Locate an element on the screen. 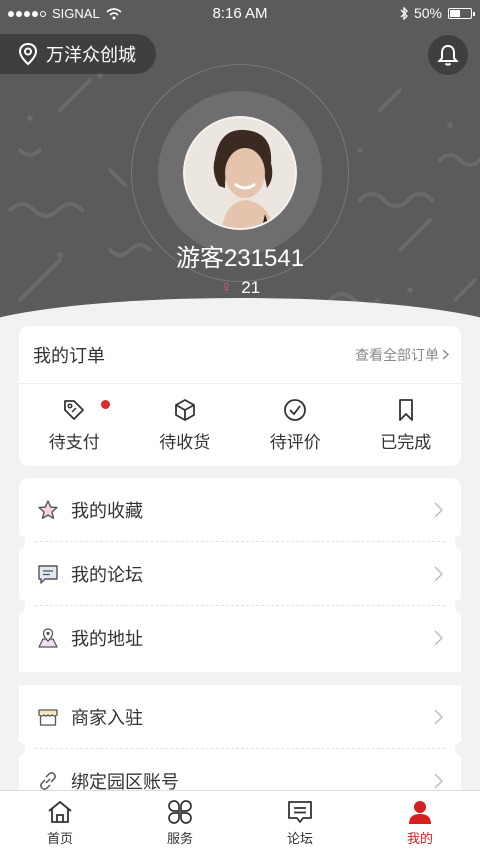 The image size is (480, 854). order-completed-label: 已完成 is located at coordinates (406, 442).